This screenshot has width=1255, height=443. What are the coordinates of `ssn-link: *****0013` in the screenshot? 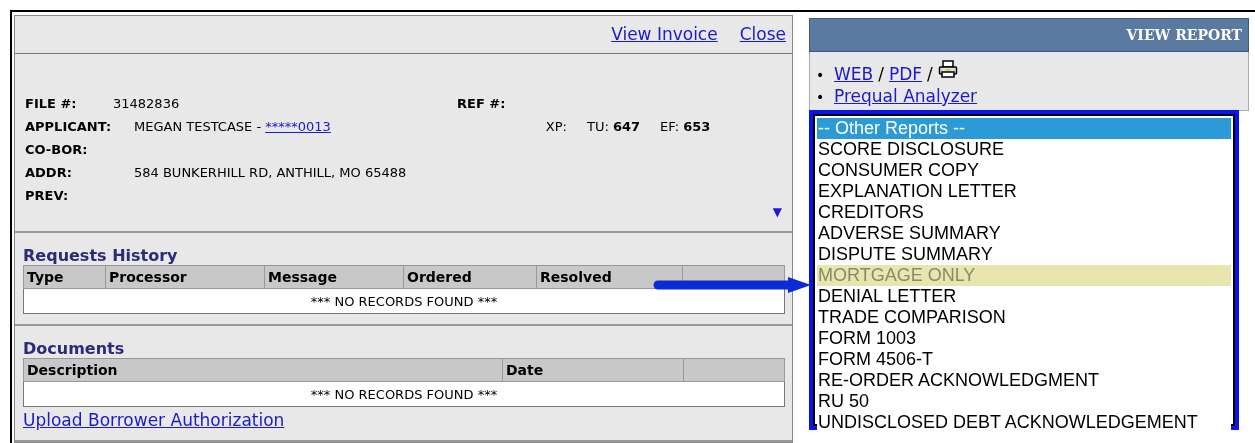 It's located at (298, 126).